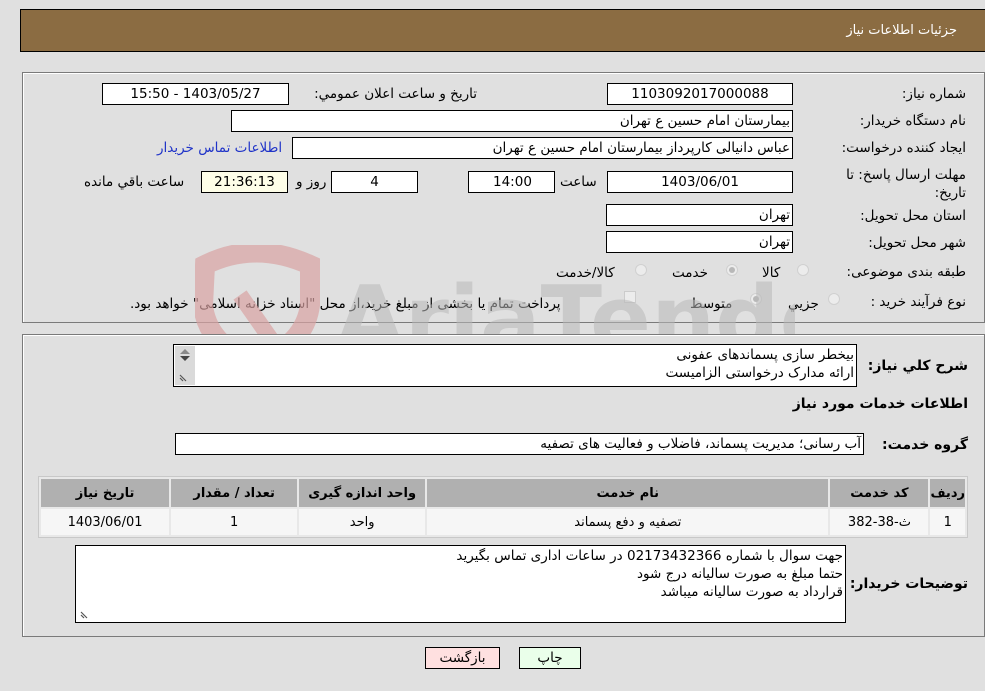  I want to click on cell-service-code: ث-38-382, so click(879, 522).